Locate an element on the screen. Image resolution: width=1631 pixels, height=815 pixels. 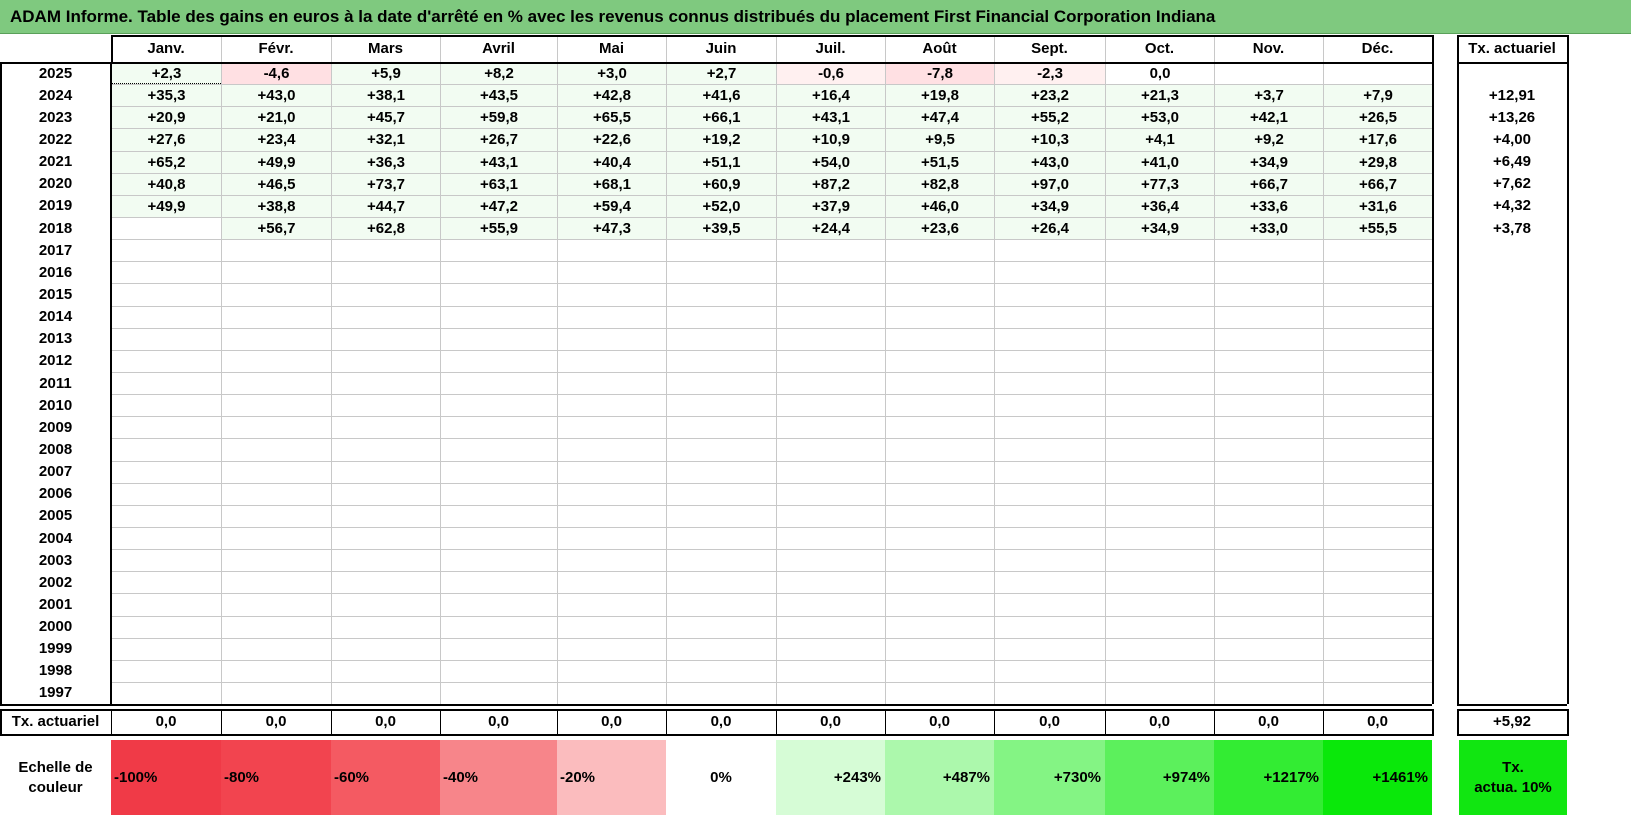
table-cell: +8,2 is located at coordinates (499, 74).